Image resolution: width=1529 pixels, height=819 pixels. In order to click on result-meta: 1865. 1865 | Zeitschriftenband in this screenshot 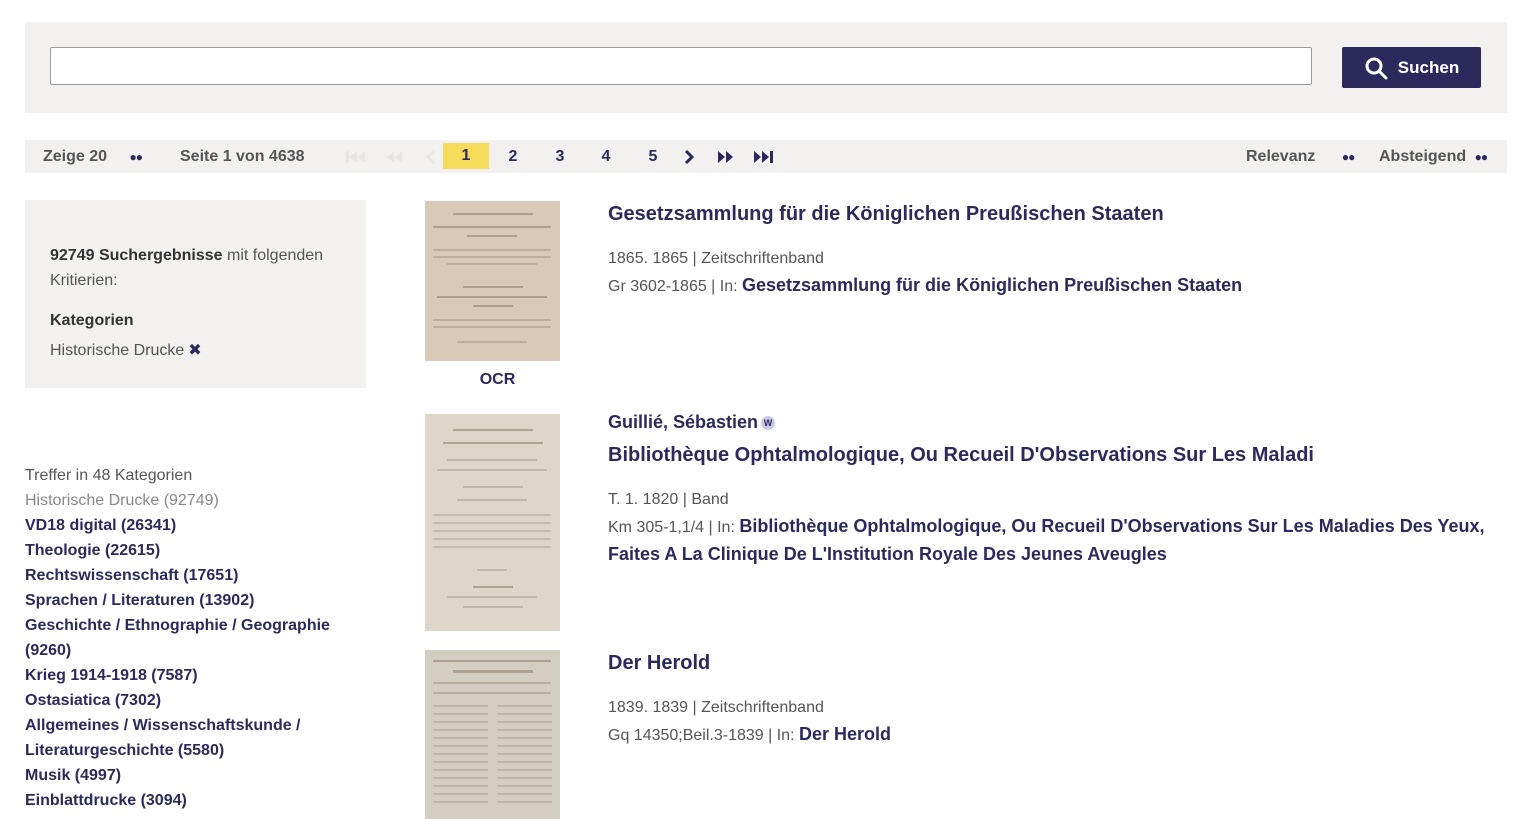, I will do `click(716, 258)`.